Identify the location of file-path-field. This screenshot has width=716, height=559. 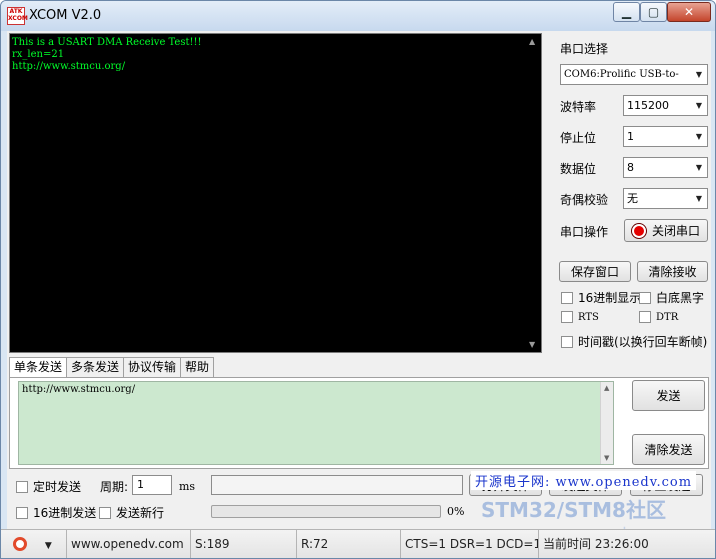
(337, 485).